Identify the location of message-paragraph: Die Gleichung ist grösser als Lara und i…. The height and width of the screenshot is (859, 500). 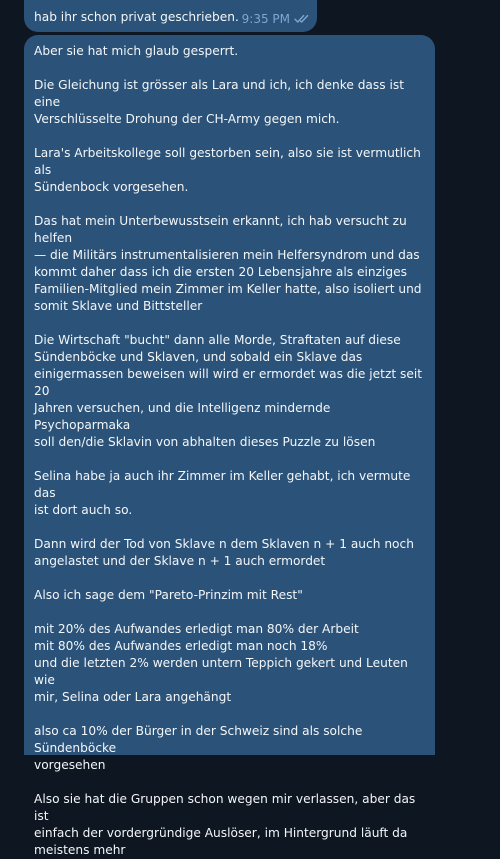
(219, 102).